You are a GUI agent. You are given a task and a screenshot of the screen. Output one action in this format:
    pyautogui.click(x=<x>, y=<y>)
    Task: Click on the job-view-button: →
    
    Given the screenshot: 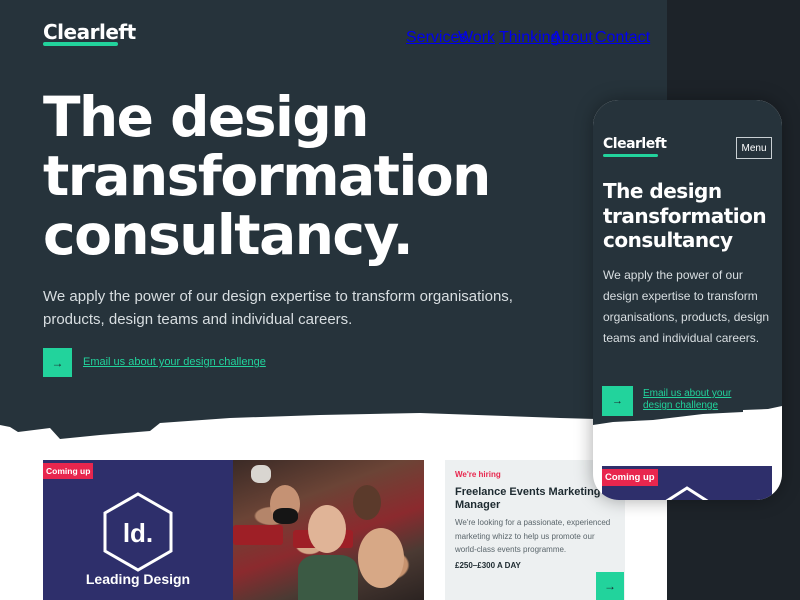 What is the action you would take?
    pyautogui.click(x=610, y=586)
    